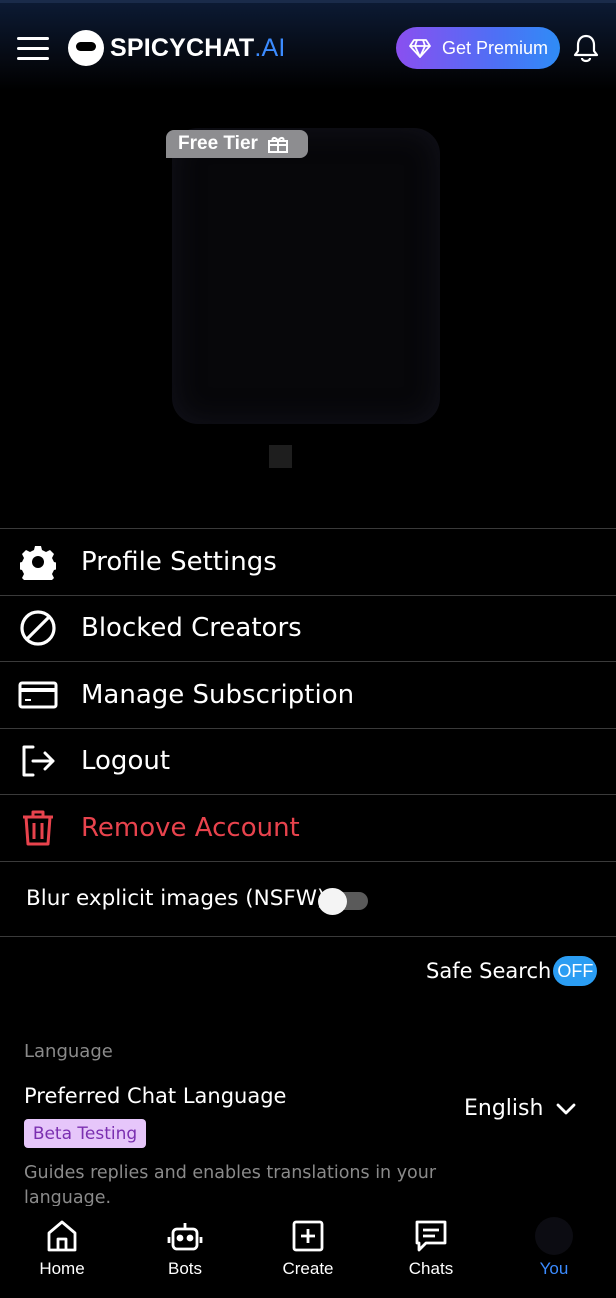  Describe the element at coordinates (308, 827) in the screenshot. I see `menu-item-remove-account: Remove Account` at that location.